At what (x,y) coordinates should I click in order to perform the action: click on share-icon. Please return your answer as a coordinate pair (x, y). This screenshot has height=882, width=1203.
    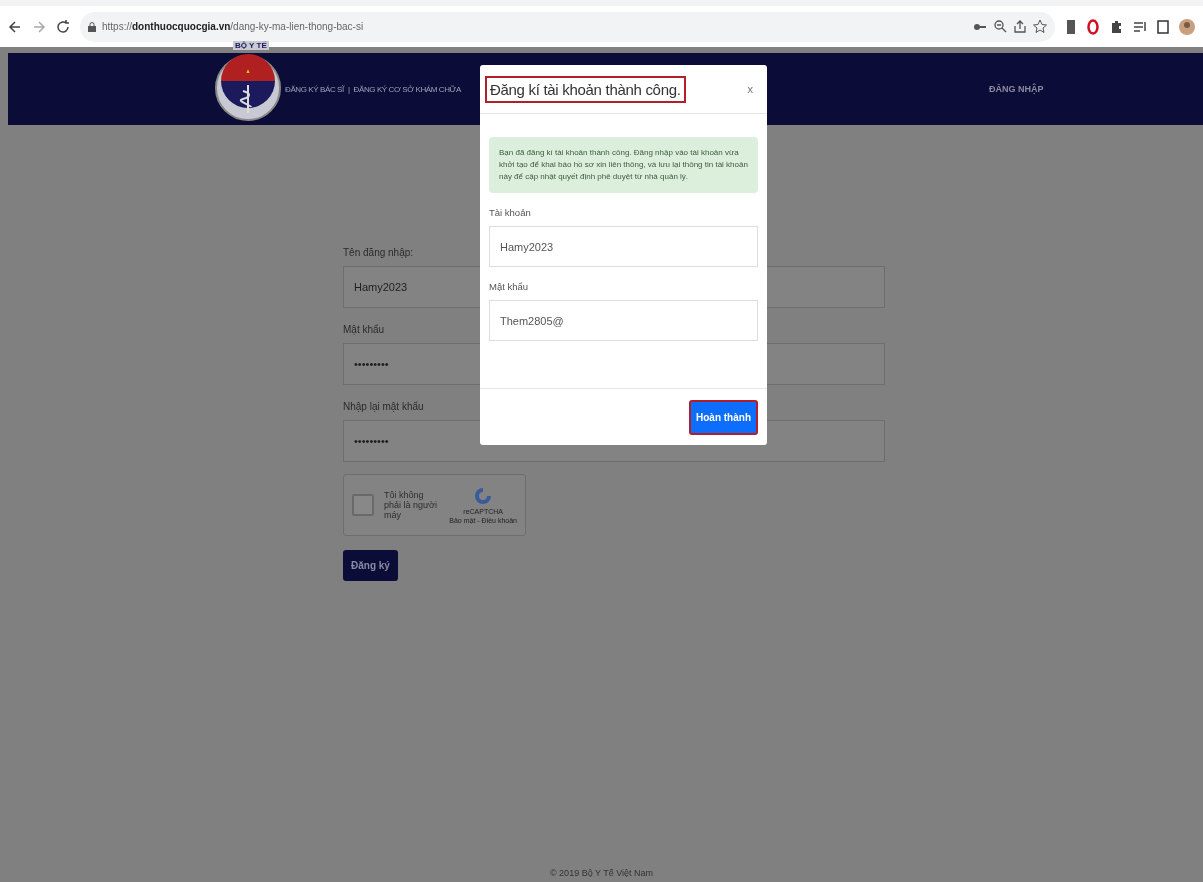
    Looking at the image, I should click on (1020, 26).